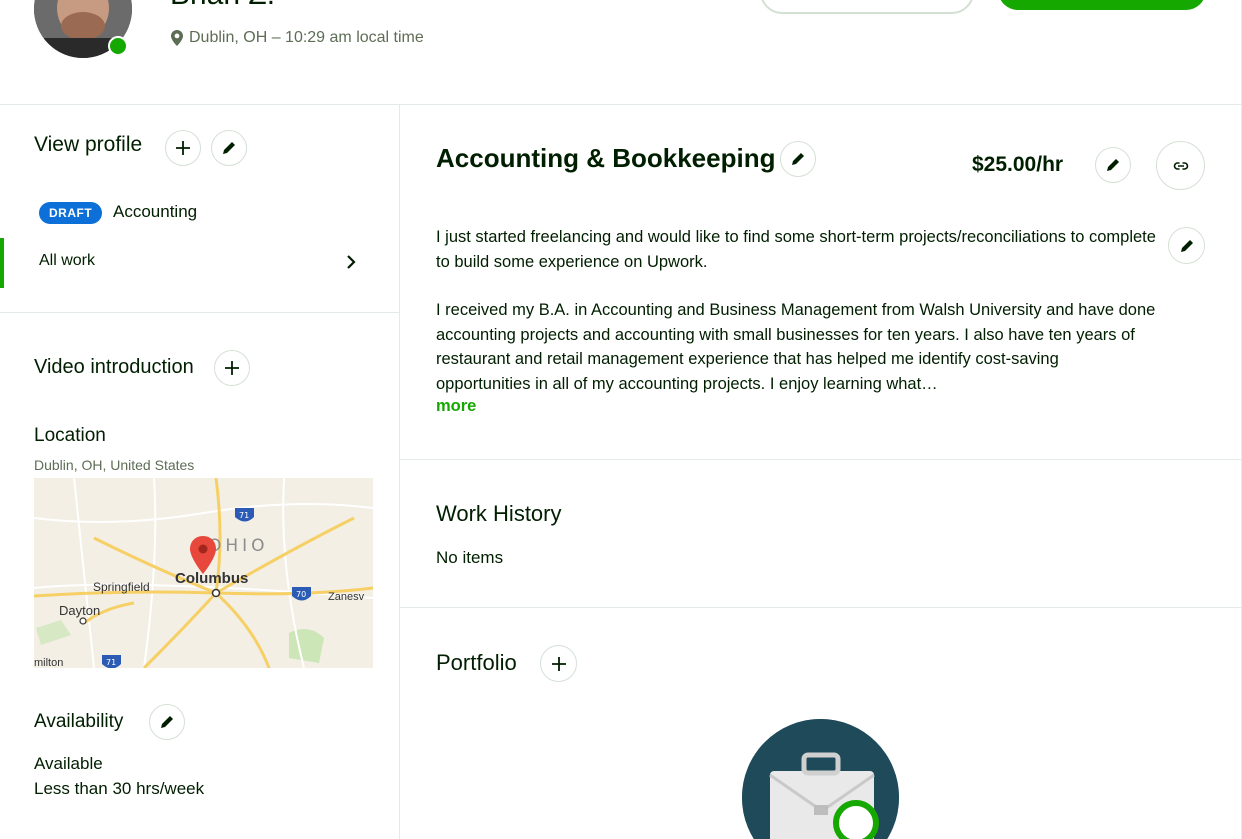 This screenshot has height=839, width=1242. What do you see at coordinates (306, 37) in the screenshot?
I see `location-text: Dublin, OH – 10:29 am local time` at bounding box center [306, 37].